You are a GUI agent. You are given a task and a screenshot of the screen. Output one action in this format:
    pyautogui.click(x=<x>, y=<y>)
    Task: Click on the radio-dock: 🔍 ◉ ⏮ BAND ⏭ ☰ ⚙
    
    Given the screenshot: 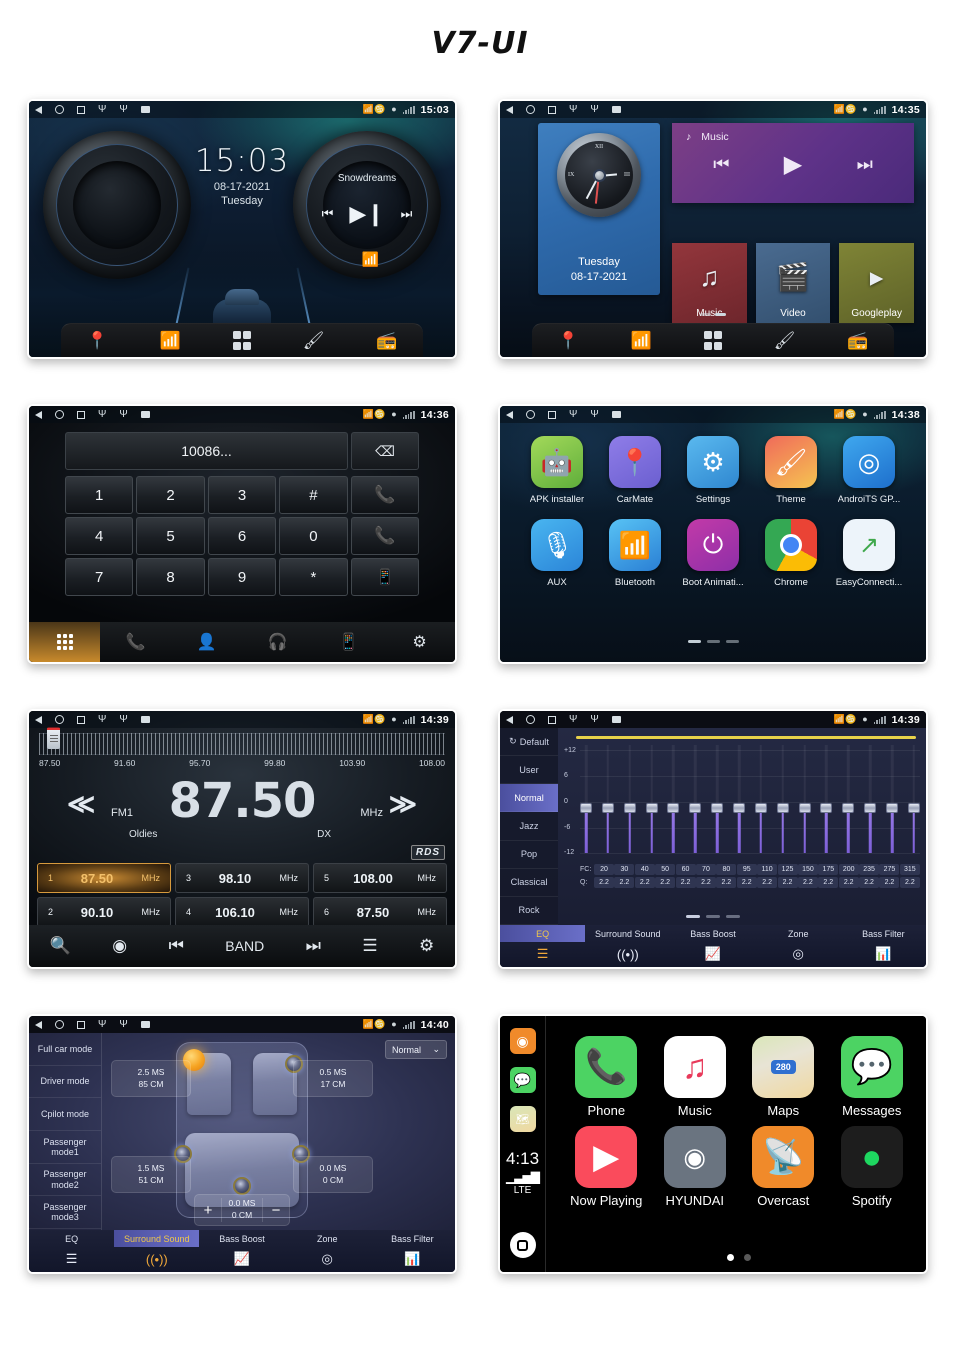 What is the action you would take?
    pyautogui.click(x=242, y=946)
    